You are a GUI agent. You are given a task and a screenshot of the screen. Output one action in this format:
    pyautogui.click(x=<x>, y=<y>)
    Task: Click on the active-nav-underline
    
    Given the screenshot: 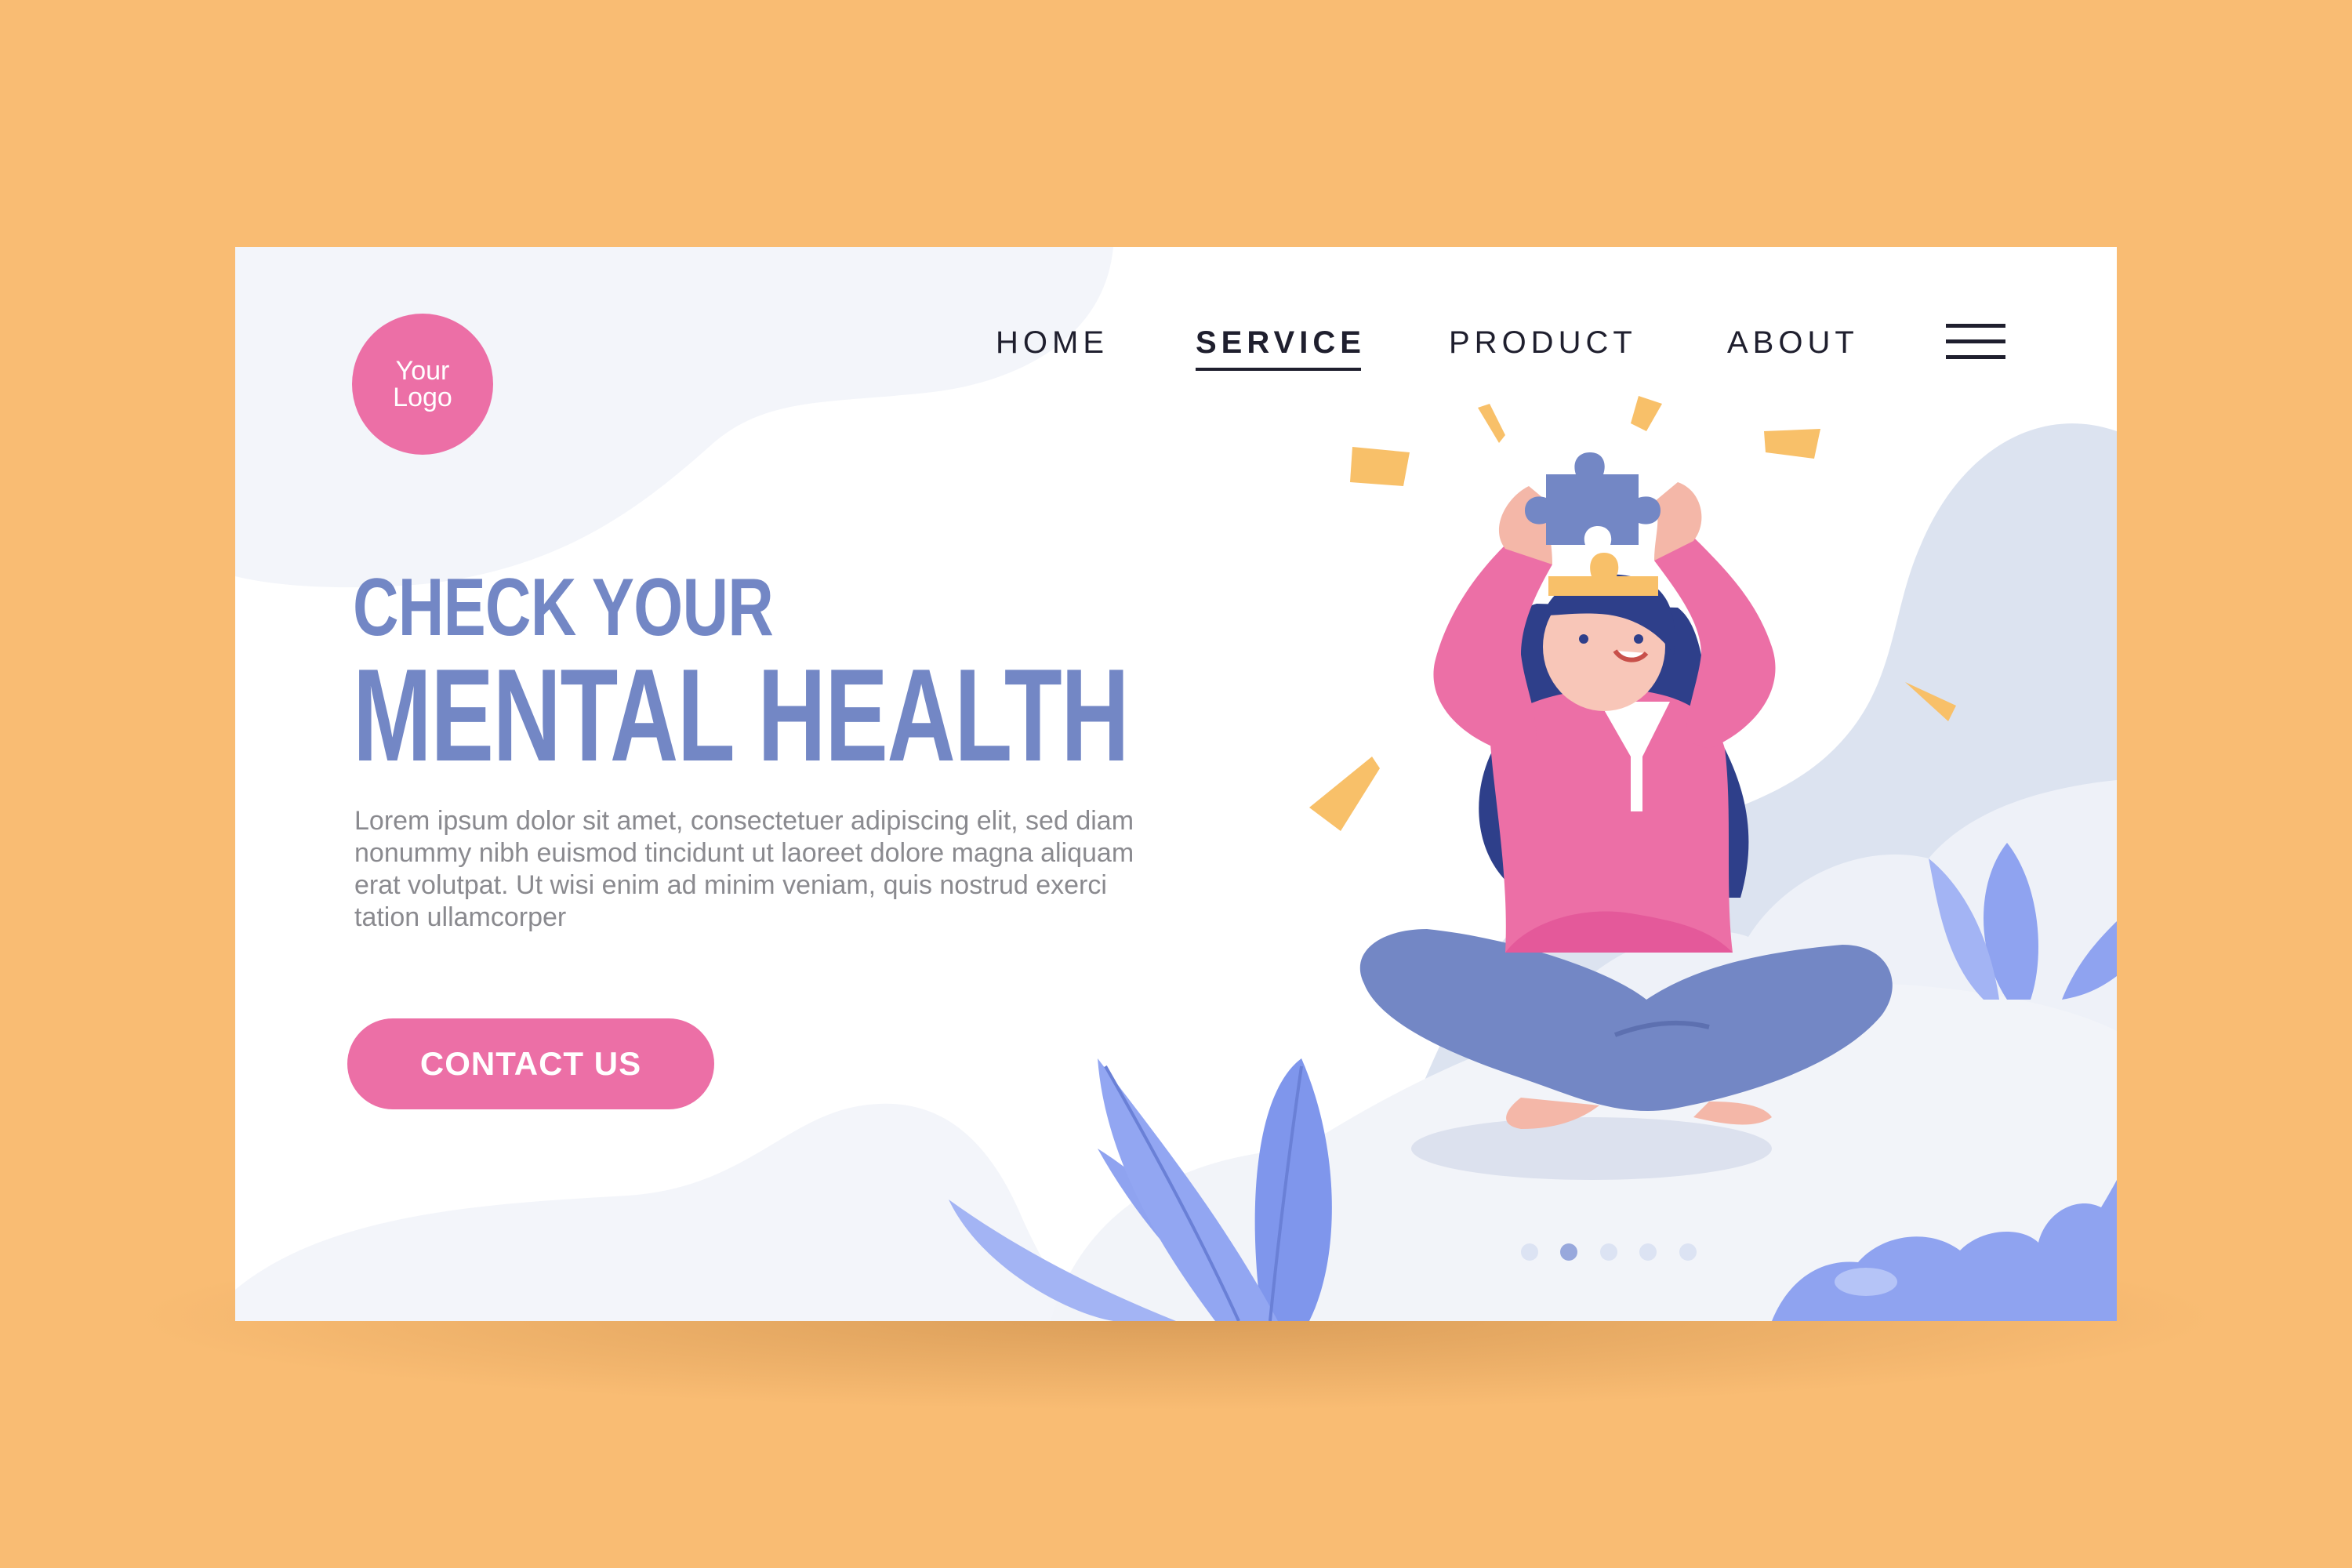 What is the action you would take?
    pyautogui.click(x=1278, y=369)
    